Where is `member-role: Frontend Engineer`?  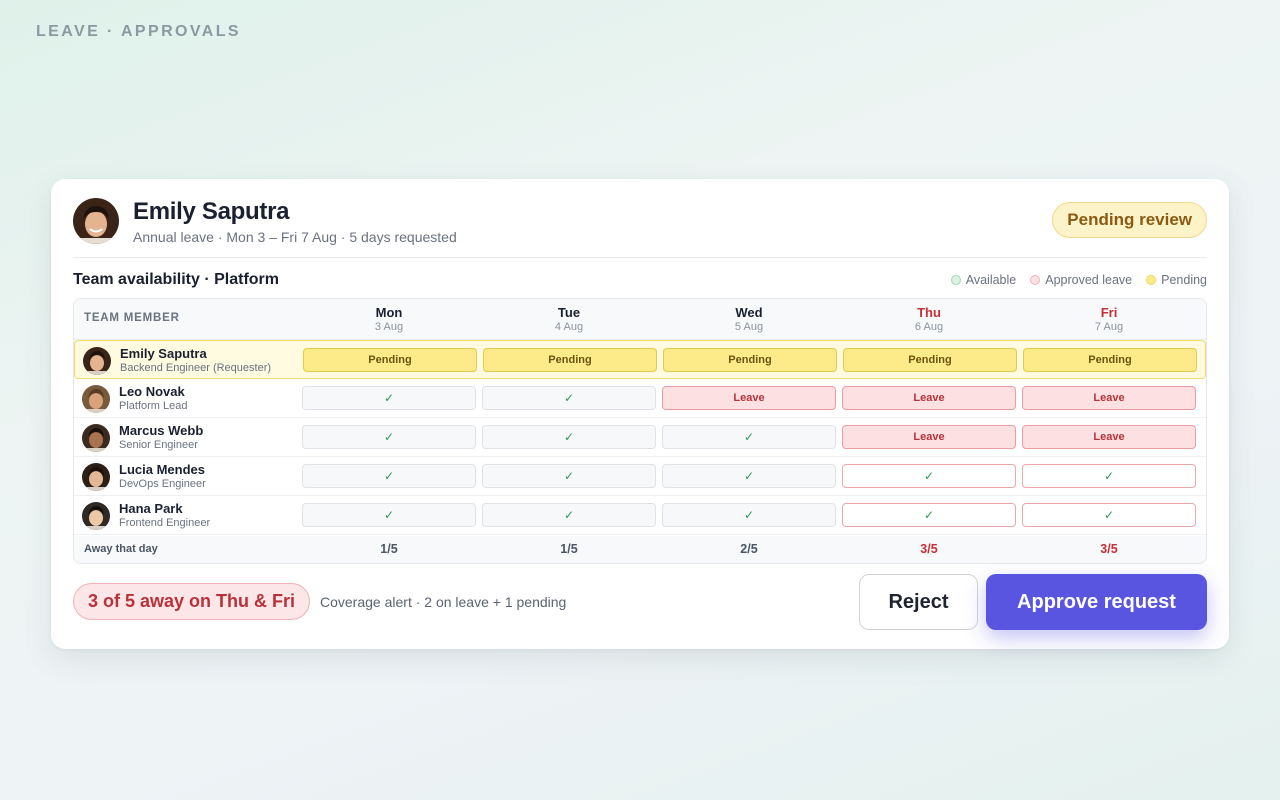
member-role: Frontend Engineer is located at coordinates (165, 523).